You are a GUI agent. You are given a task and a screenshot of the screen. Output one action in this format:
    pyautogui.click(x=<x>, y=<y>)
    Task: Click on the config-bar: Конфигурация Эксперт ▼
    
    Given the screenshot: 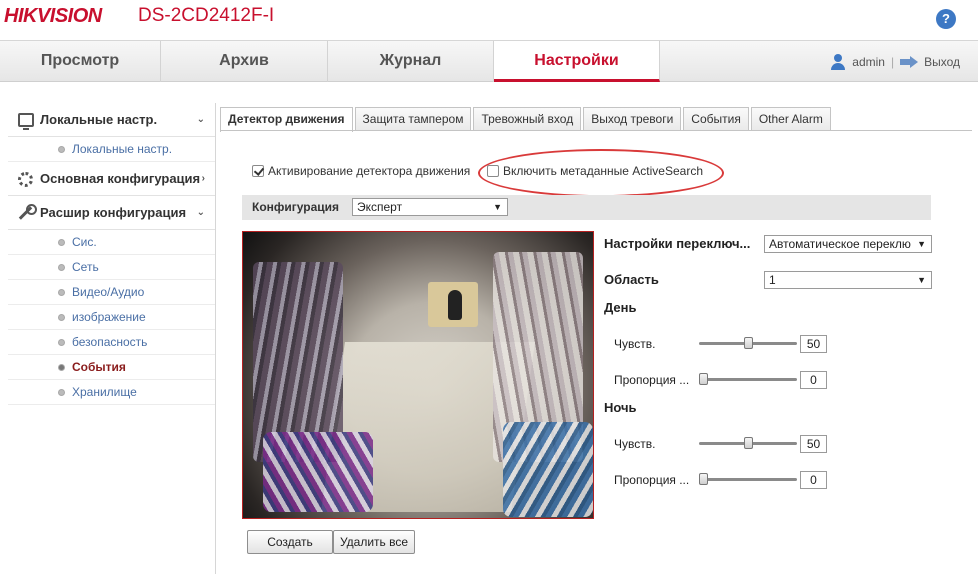 What is the action you would take?
    pyautogui.click(x=586, y=207)
    